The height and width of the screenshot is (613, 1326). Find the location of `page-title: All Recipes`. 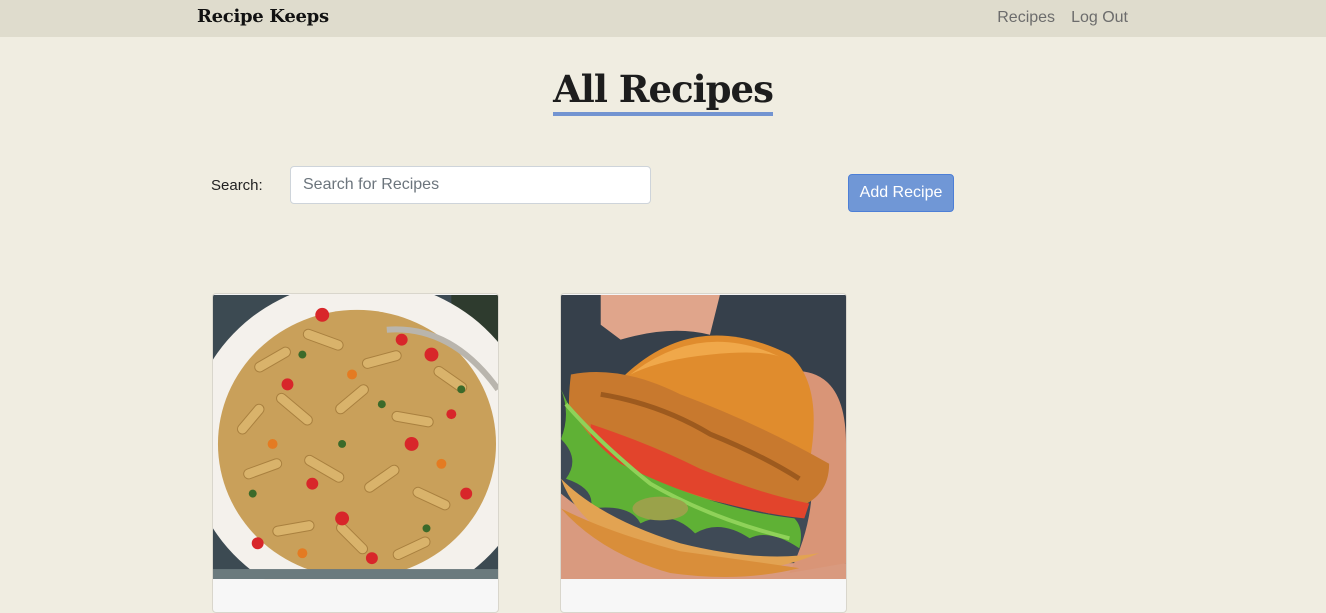

page-title: All Recipes is located at coordinates (663, 91).